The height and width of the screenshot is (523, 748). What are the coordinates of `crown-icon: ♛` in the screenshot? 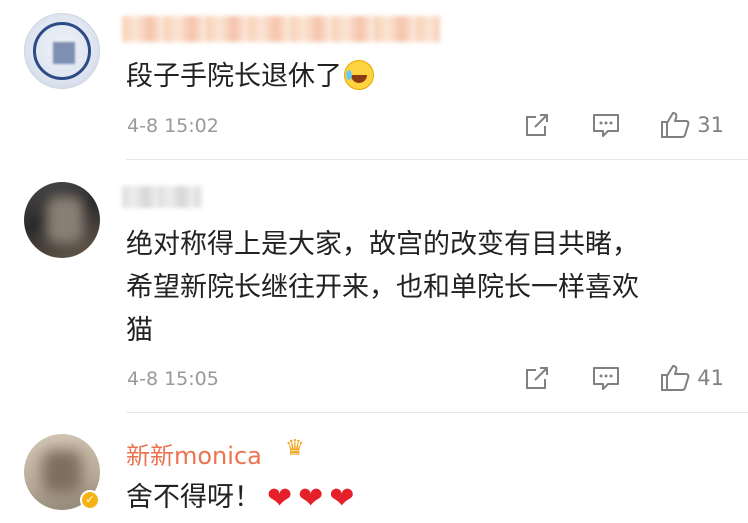 It's located at (295, 448).